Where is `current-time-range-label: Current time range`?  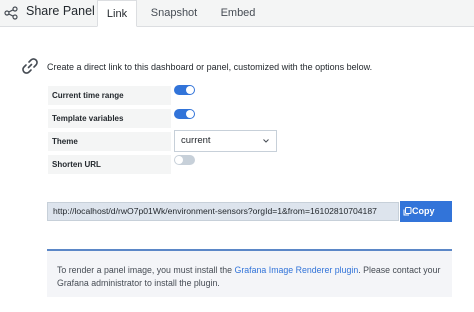 current-time-range-label: Current time range is located at coordinates (109, 95).